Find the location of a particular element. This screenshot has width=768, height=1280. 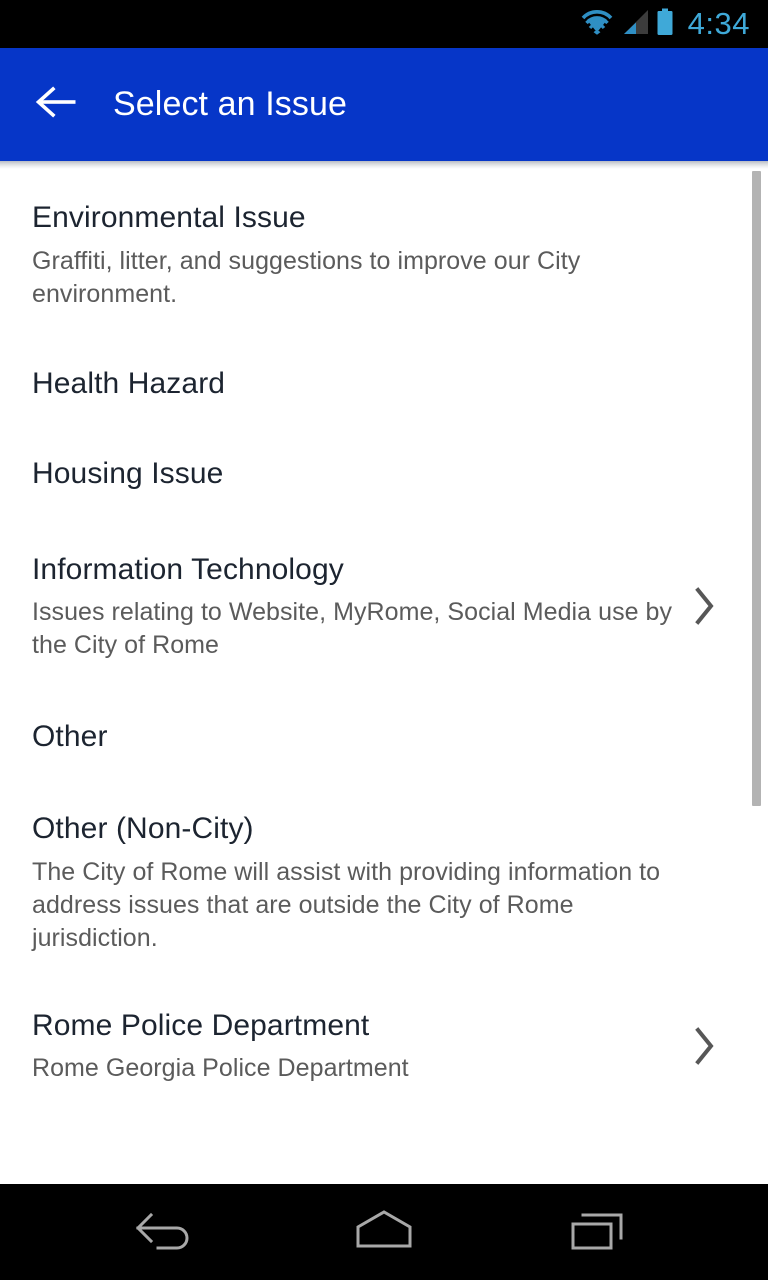

recents-icon is located at coordinates (600, 1232).